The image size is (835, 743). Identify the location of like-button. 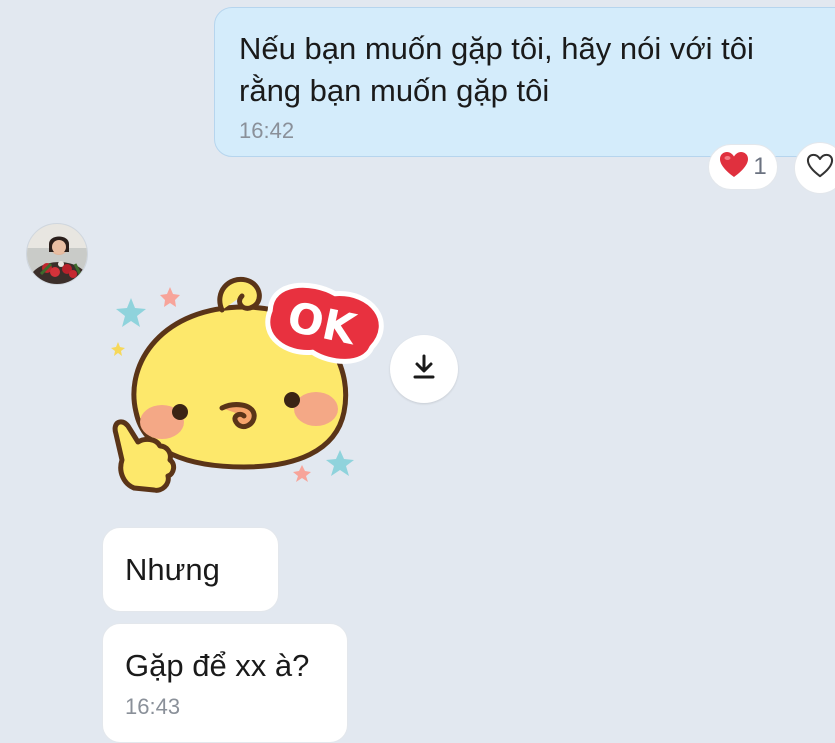
(814, 168).